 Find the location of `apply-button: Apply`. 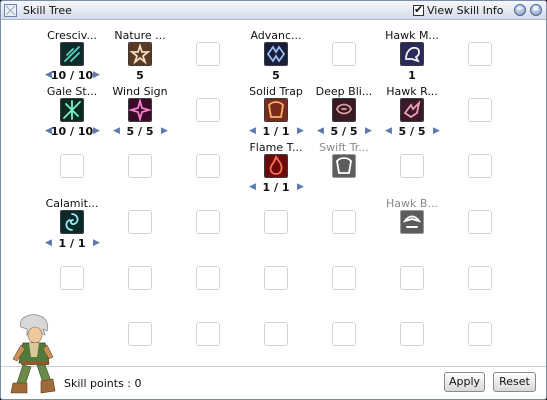

apply-button: Apply is located at coordinates (464, 382).